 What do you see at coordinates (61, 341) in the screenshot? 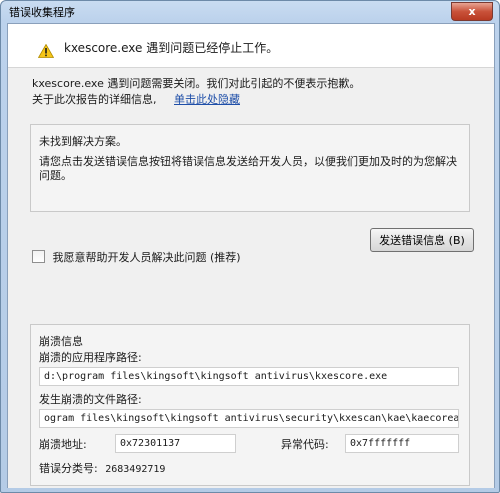
I see `crash-info-title: 崩溃信息` at bounding box center [61, 341].